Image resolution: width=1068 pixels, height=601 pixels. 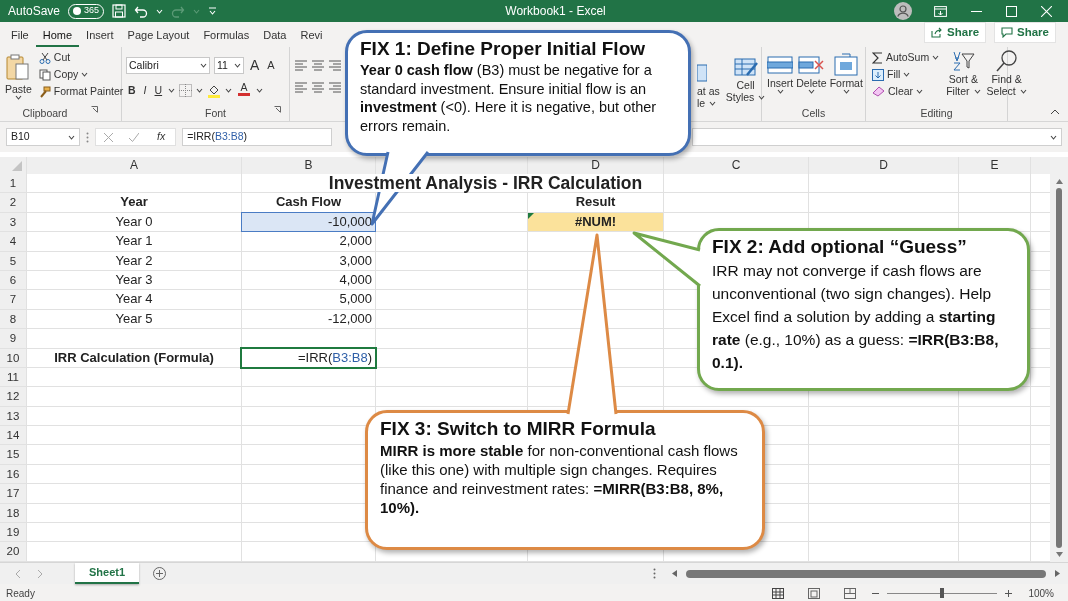 What do you see at coordinates (215, 113) in the screenshot?
I see `group-label: Font` at bounding box center [215, 113].